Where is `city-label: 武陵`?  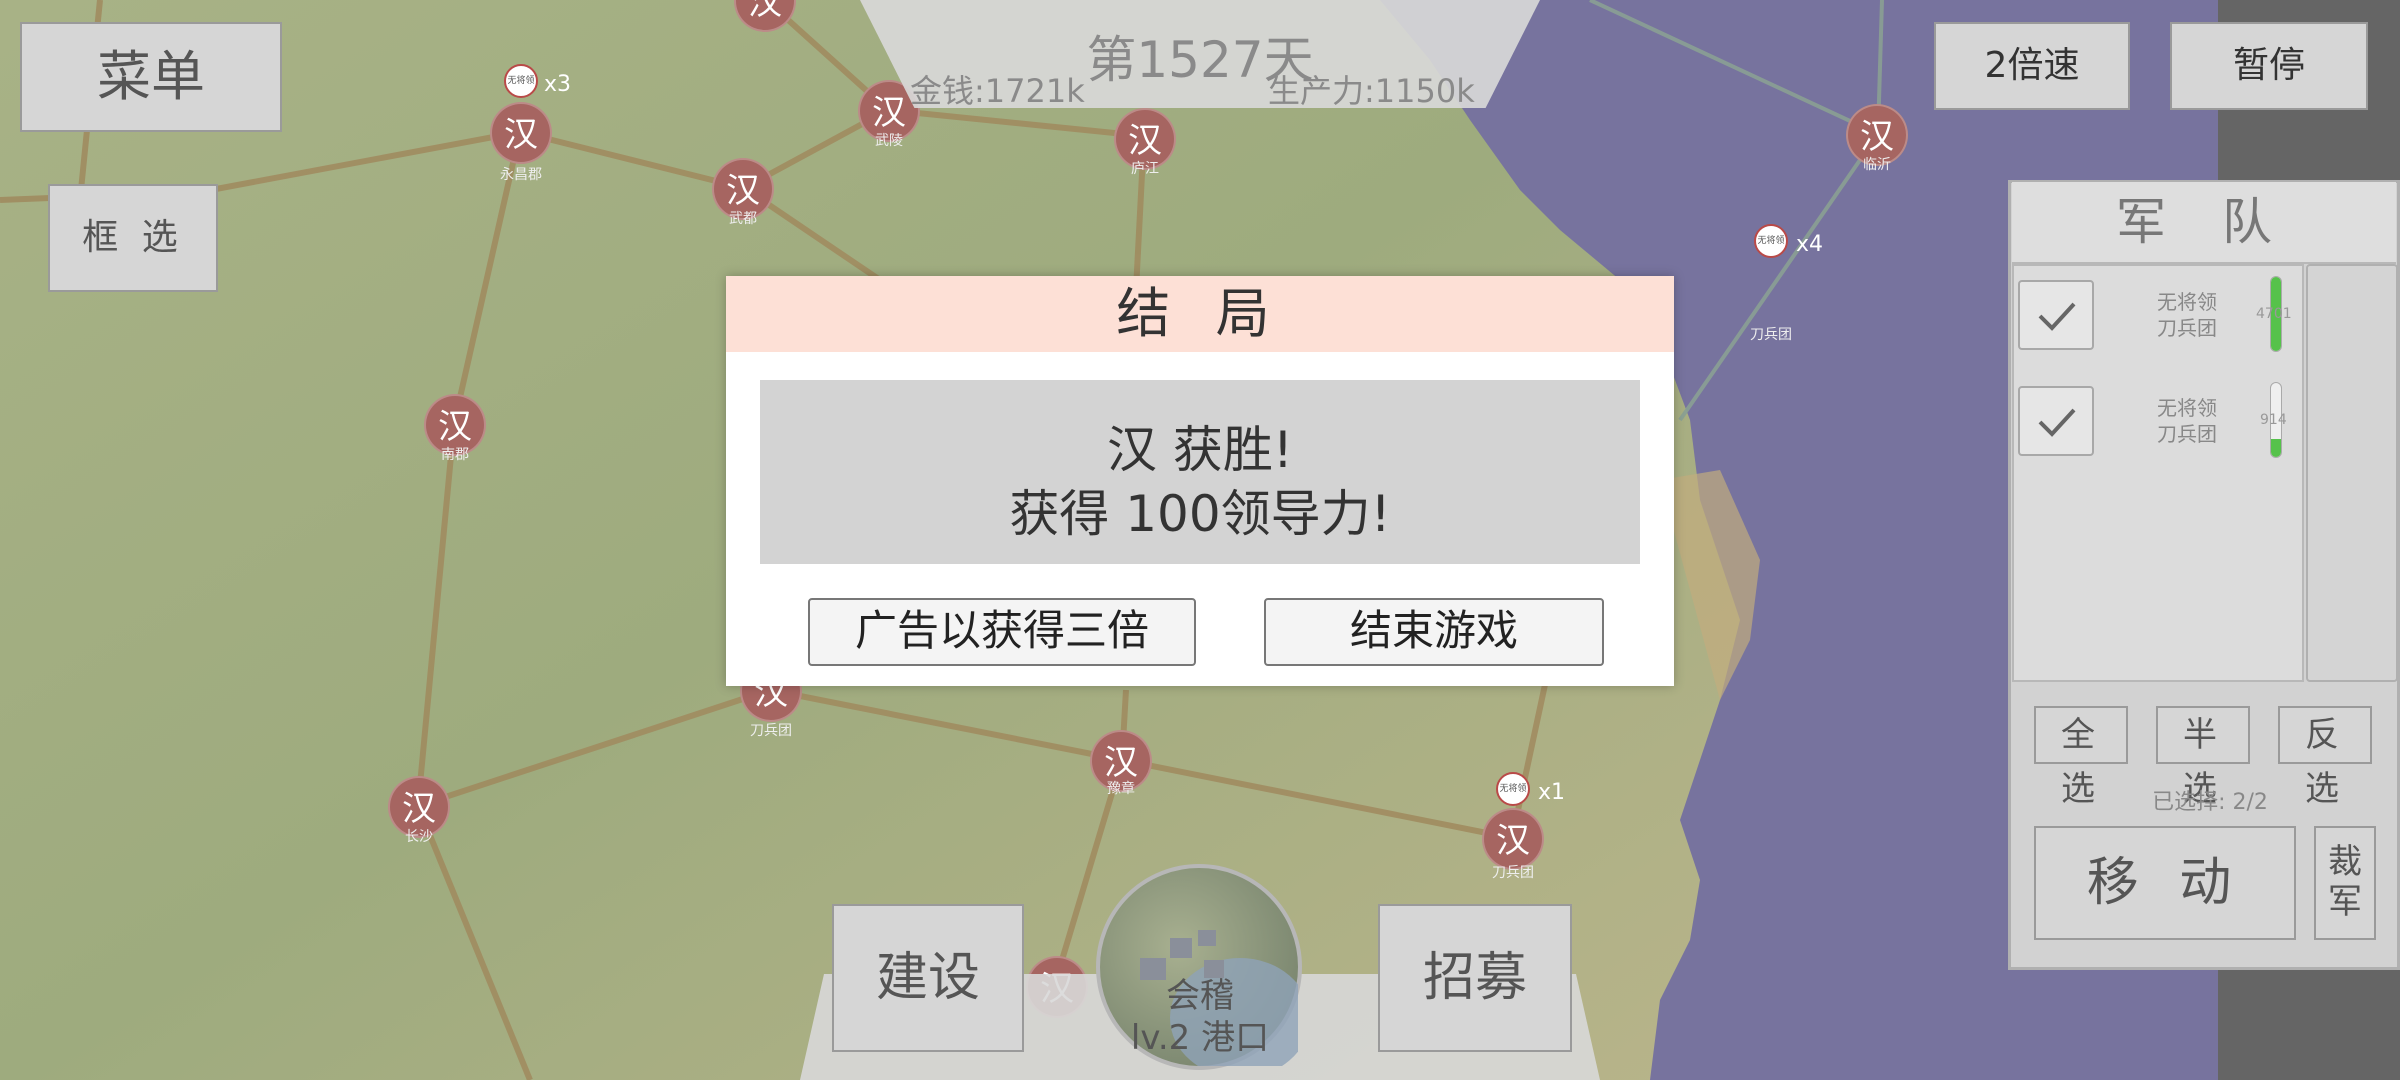 city-label: 武陵 is located at coordinates (889, 141).